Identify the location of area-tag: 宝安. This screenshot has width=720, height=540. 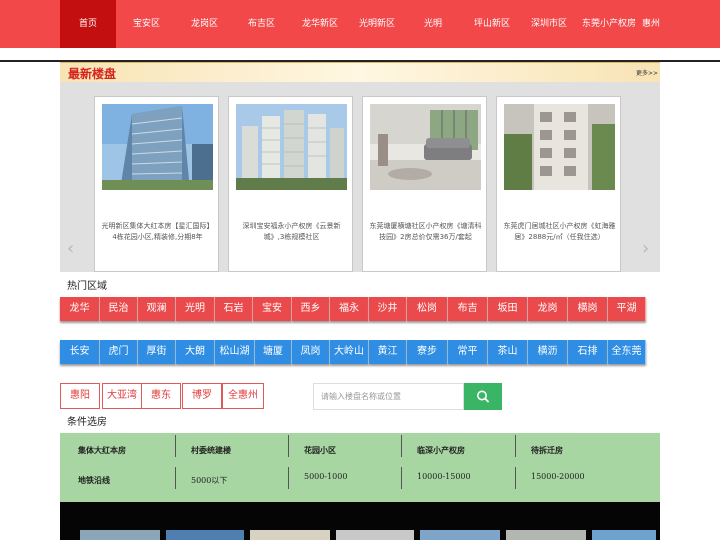
(272, 309).